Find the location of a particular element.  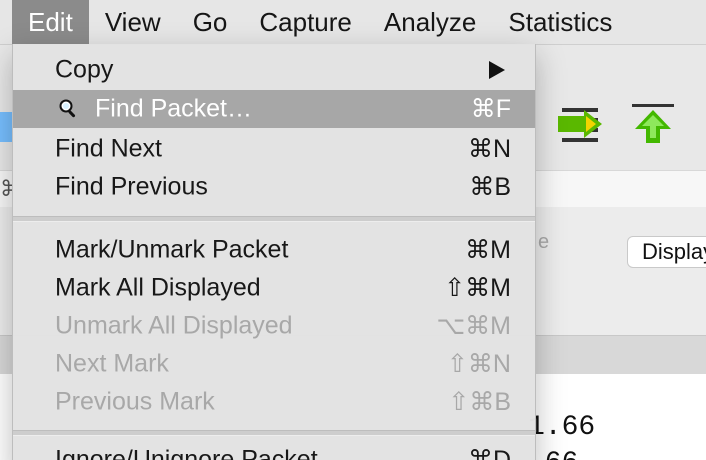

bookmark-icon: ⌘ is located at coordinates (6, 189).